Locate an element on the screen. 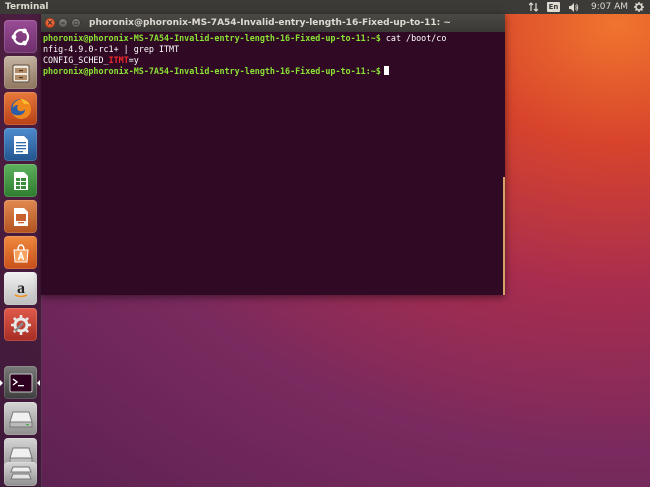 This screenshot has width=650, height=487. maximize-button: ▫ is located at coordinates (76, 23).